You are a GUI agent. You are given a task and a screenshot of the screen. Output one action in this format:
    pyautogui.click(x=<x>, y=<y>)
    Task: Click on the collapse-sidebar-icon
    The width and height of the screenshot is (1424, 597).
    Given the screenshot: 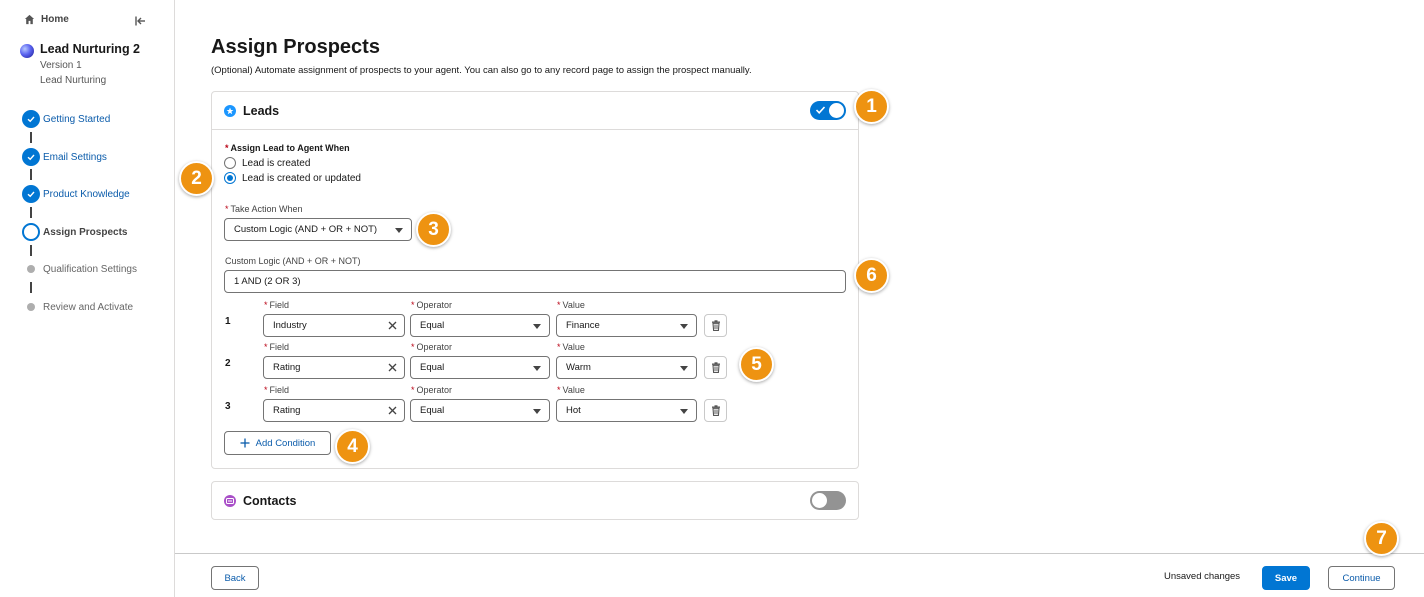 What is the action you would take?
    pyautogui.click(x=140, y=21)
    